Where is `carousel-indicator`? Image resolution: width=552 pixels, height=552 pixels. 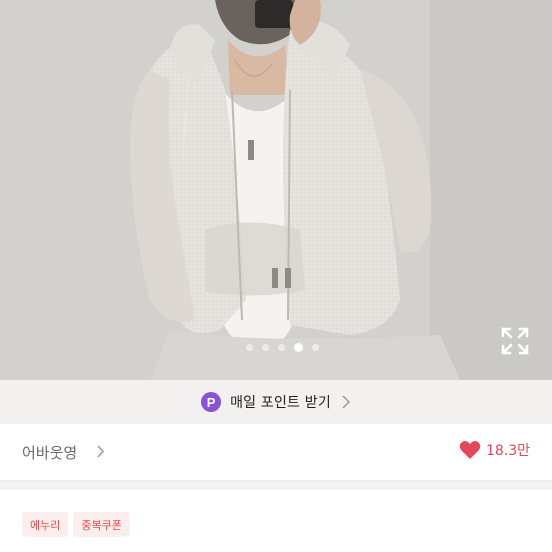 carousel-indicator is located at coordinates (282, 347).